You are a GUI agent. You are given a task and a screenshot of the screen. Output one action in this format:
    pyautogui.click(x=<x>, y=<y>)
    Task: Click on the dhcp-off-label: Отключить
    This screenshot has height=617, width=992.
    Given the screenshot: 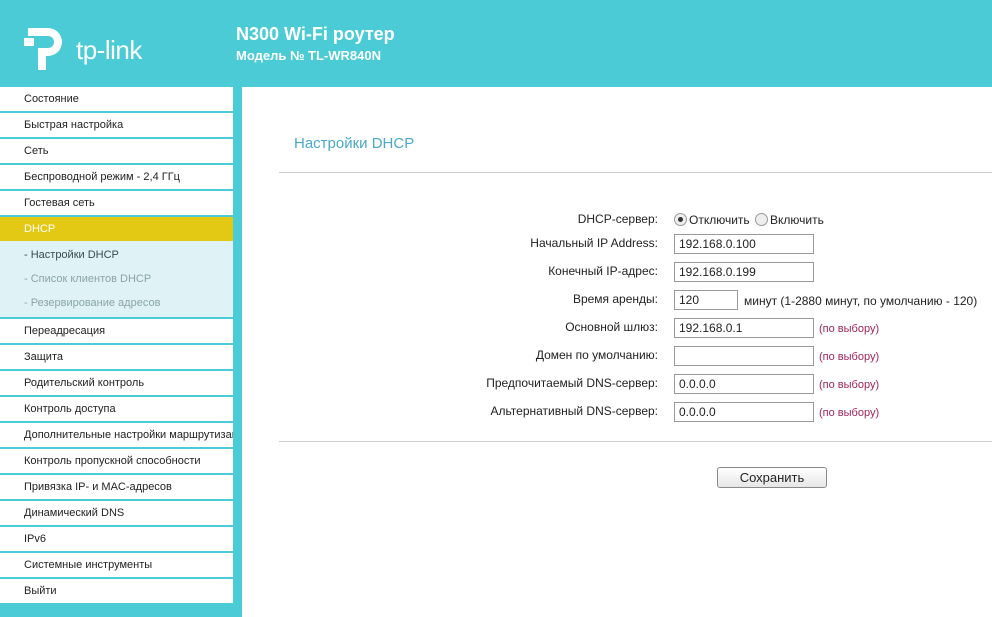 What is the action you would take?
    pyautogui.click(x=719, y=220)
    